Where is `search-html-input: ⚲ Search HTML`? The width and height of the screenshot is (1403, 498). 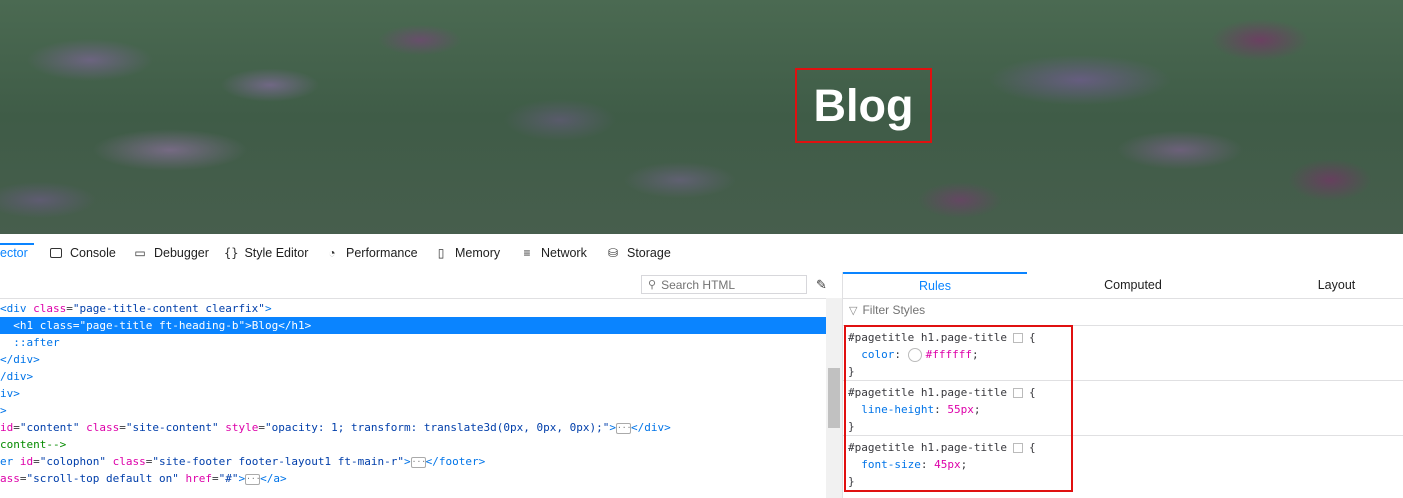 search-html-input: ⚲ Search HTML is located at coordinates (724, 284).